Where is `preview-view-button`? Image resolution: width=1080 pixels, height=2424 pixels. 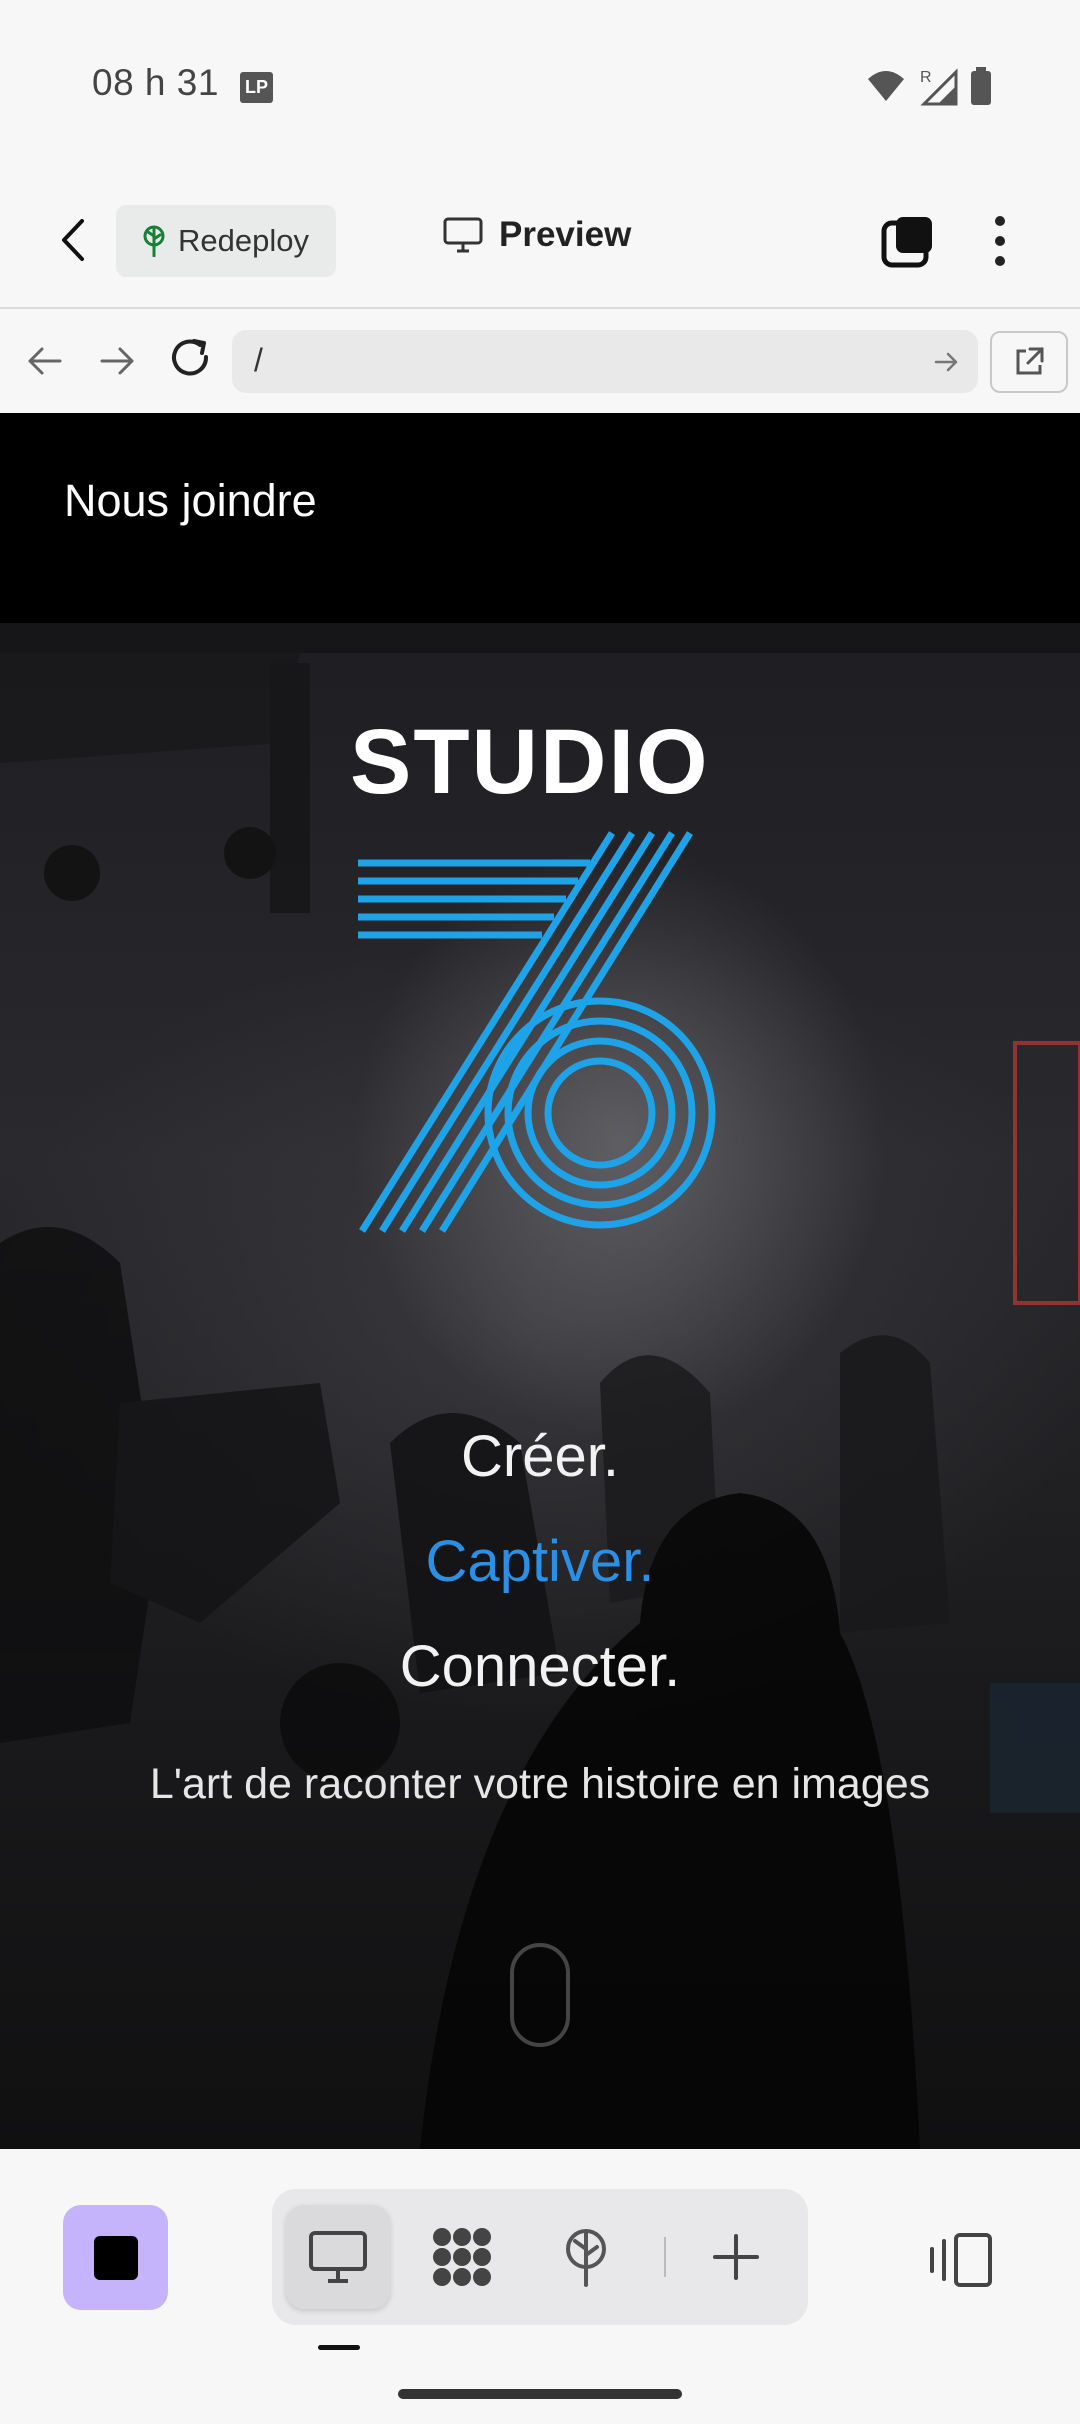
preview-view-button is located at coordinates (338, 2257).